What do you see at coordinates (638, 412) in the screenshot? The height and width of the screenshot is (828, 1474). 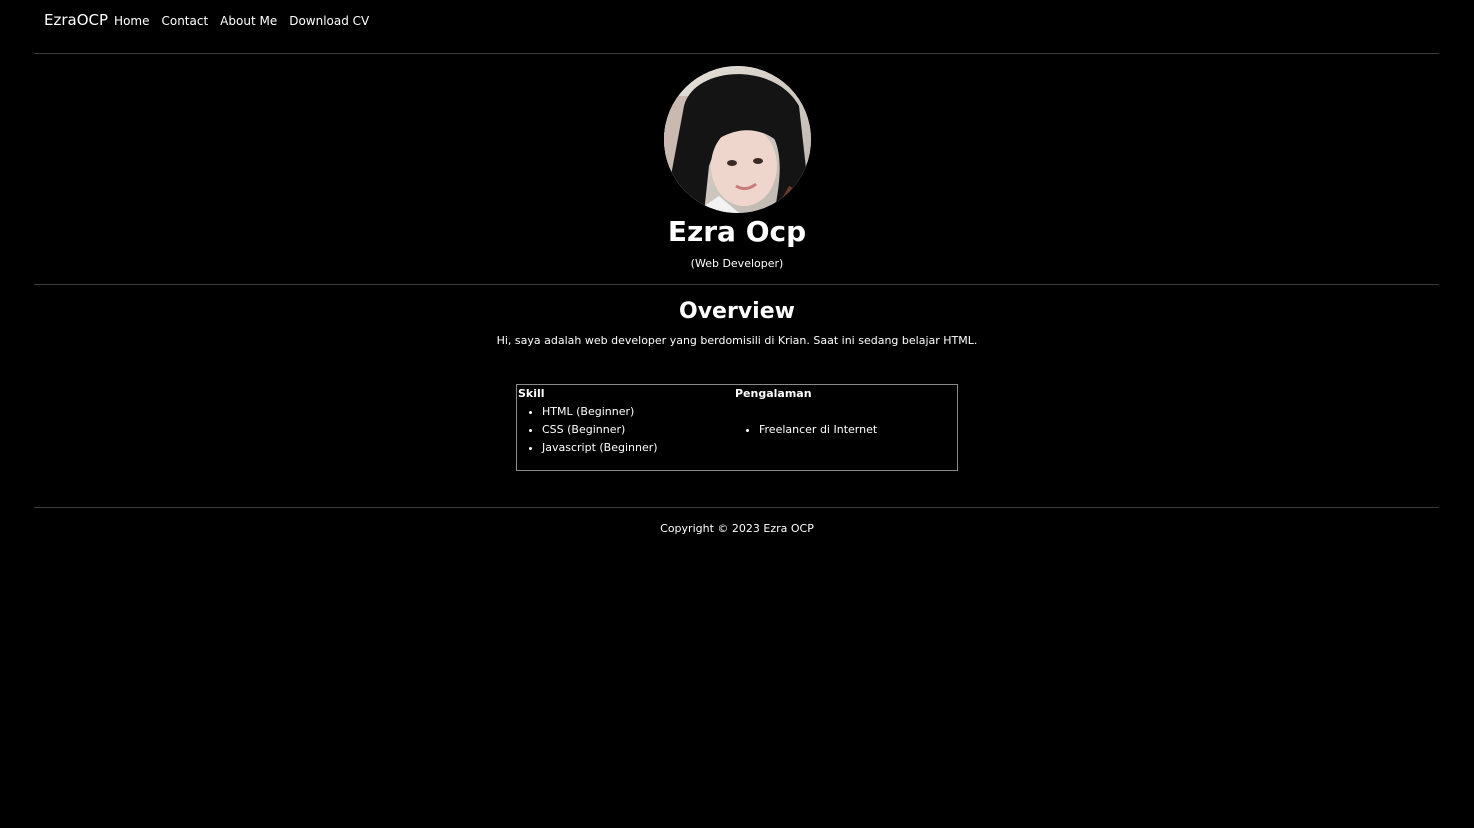 I see `skill-item: HTML (Beginner)` at bounding box center [638, 412].